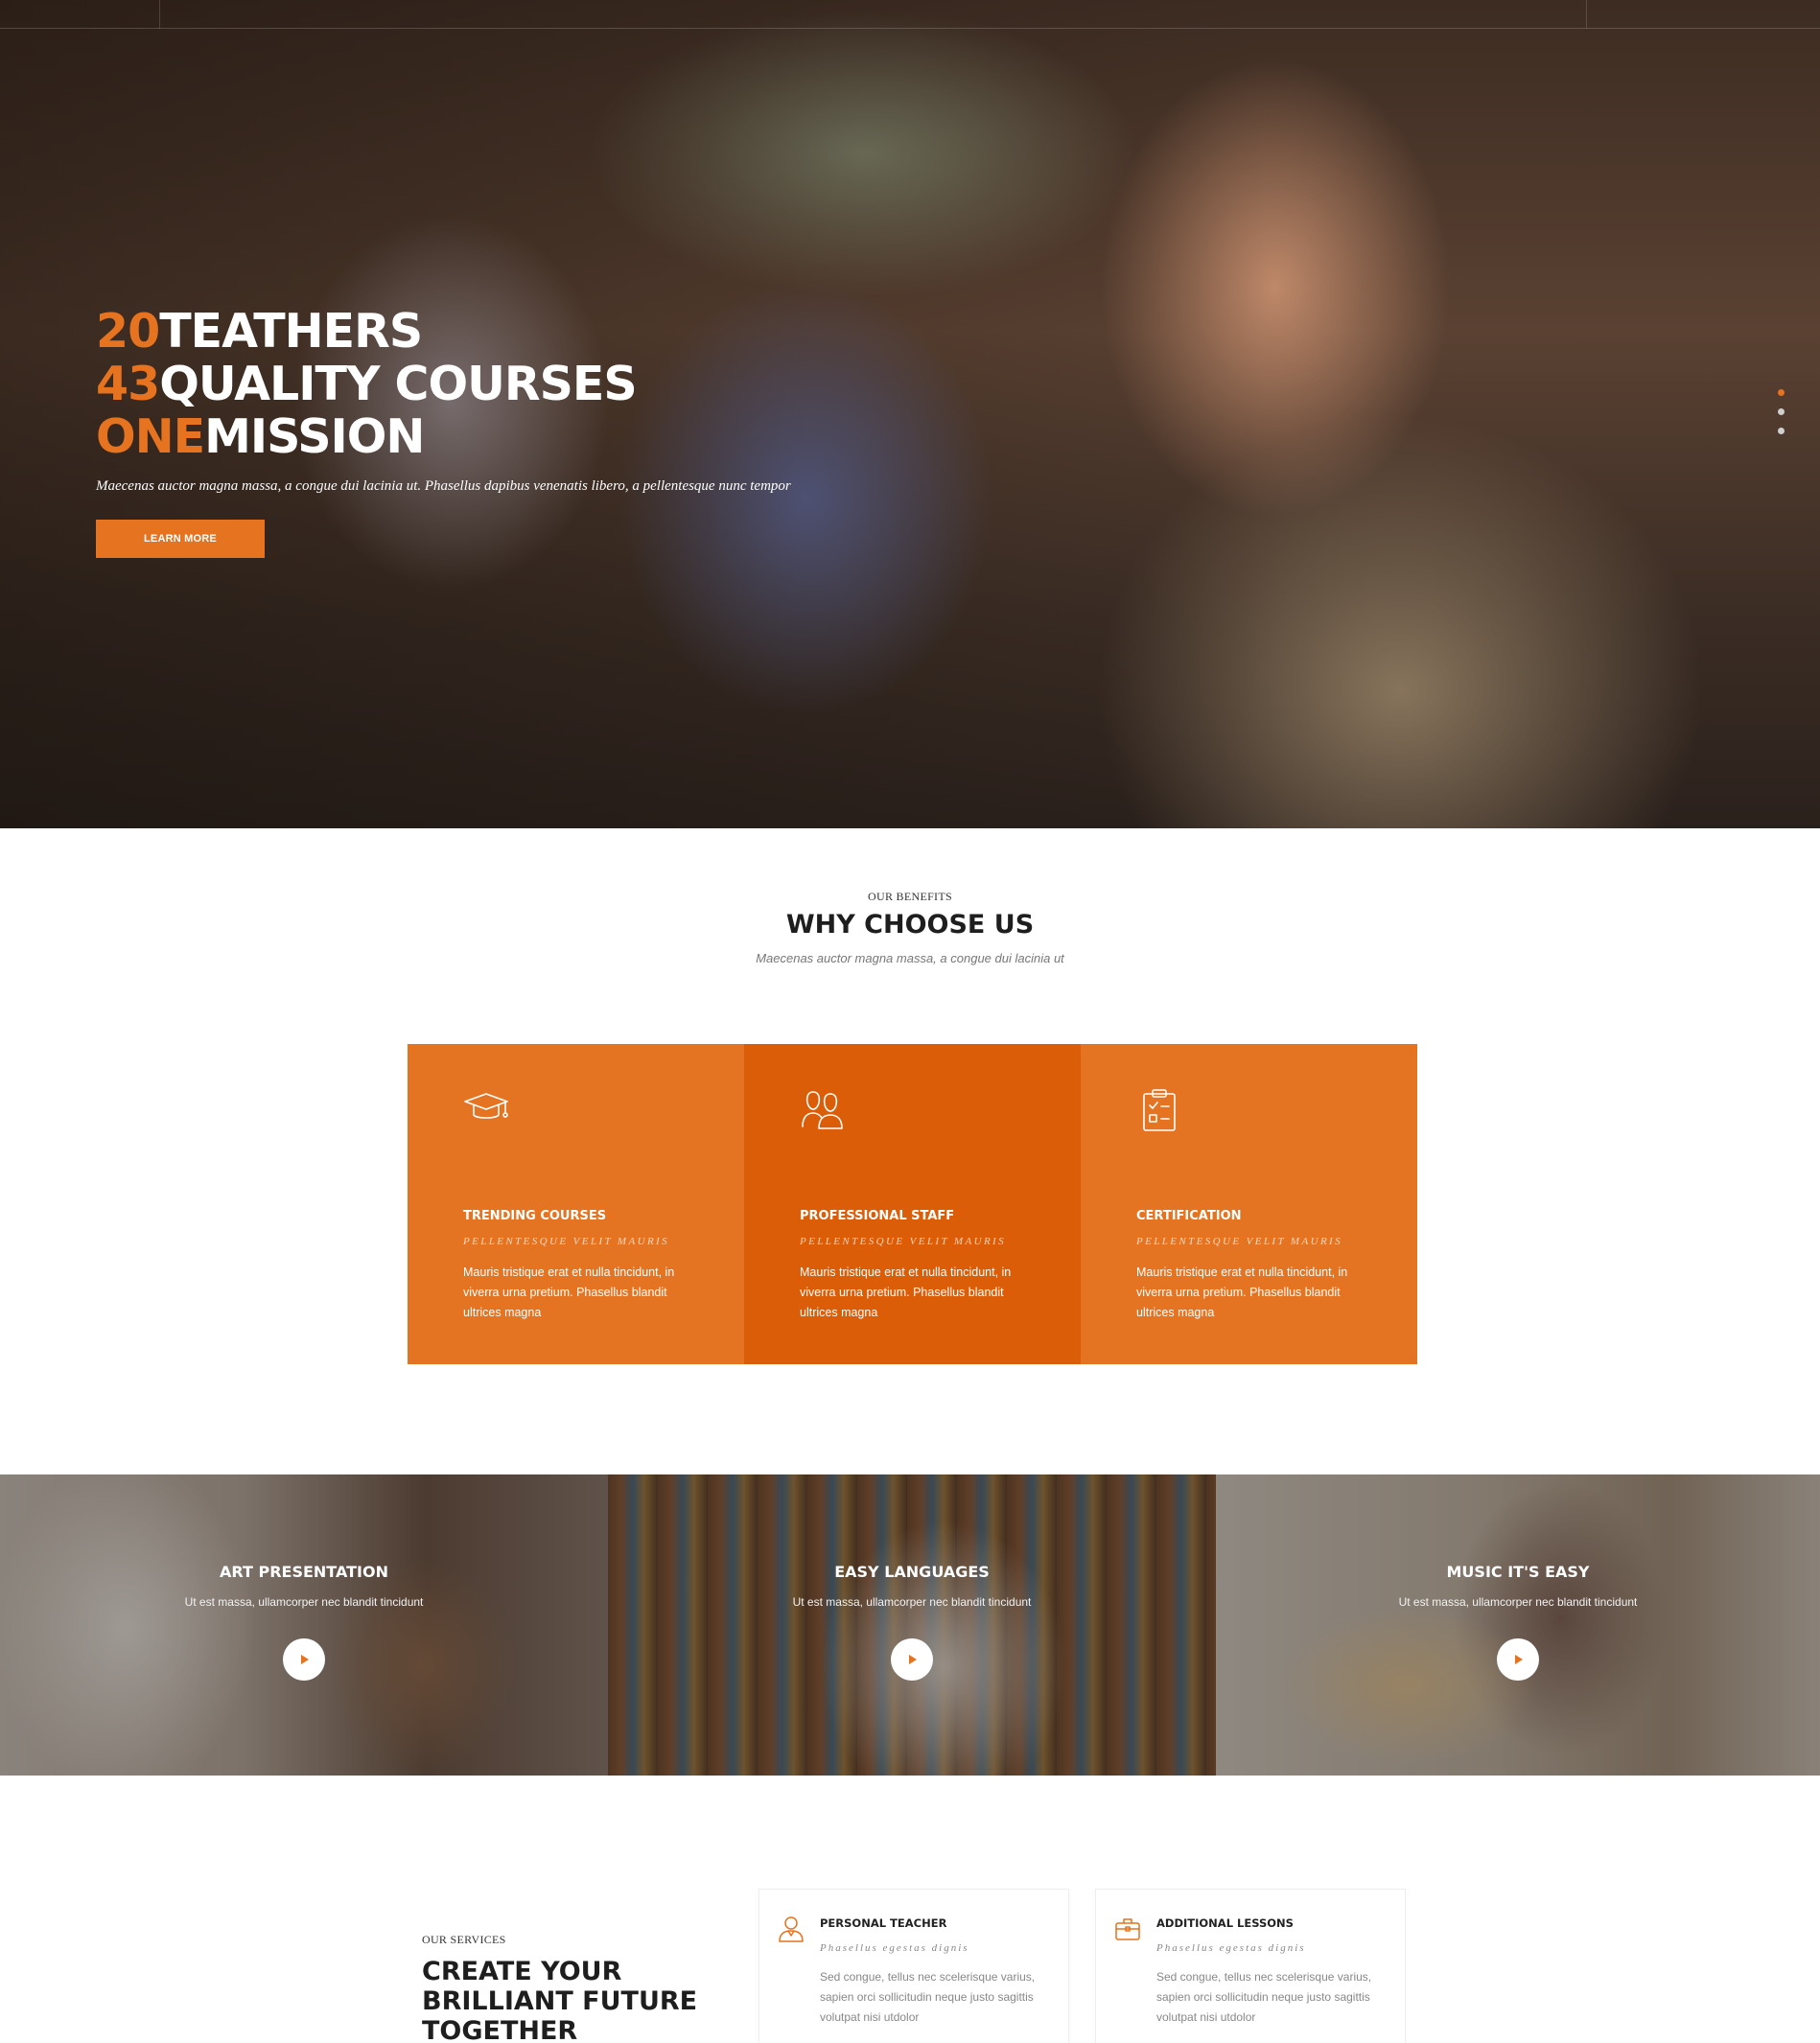 This screenshot has height=2043, width=1820. I want to click on hero-headline-line-2: 43QUALITY COURSES, so click(443, 384).